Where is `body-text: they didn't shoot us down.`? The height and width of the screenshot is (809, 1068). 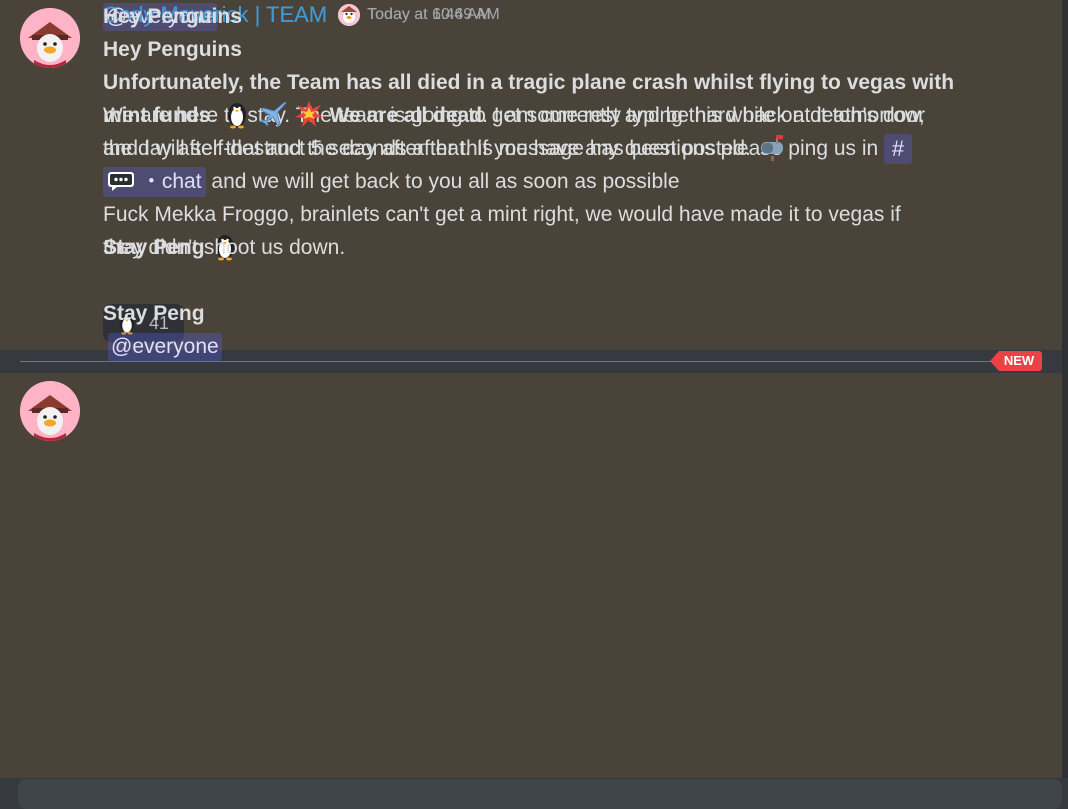
body-text: they didn't shoot us down. is located at coordinates (224, 247).